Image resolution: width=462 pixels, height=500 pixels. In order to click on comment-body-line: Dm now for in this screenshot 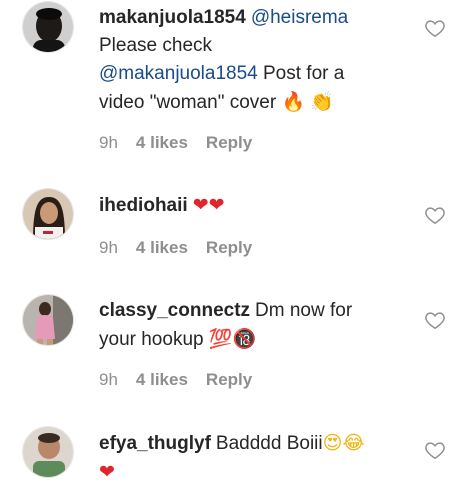, I will do `click(304, 310)`.